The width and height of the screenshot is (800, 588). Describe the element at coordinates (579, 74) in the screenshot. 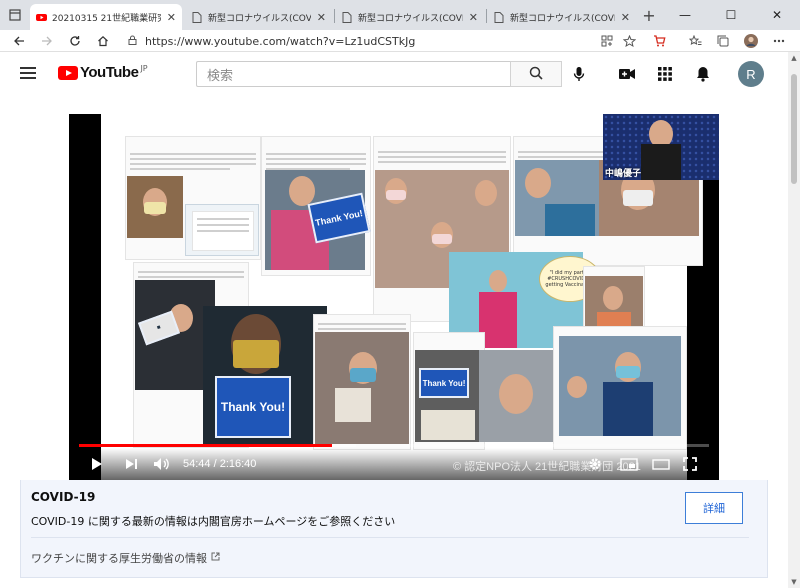

I see `microphone-icon` at that location.